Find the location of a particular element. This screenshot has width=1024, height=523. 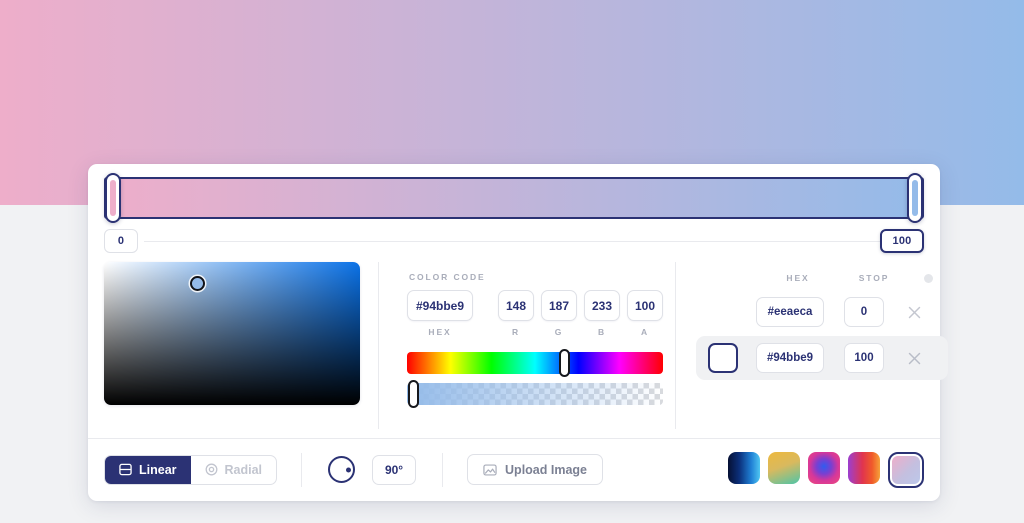

hue-slider-track is located at coordinates (535, 363).